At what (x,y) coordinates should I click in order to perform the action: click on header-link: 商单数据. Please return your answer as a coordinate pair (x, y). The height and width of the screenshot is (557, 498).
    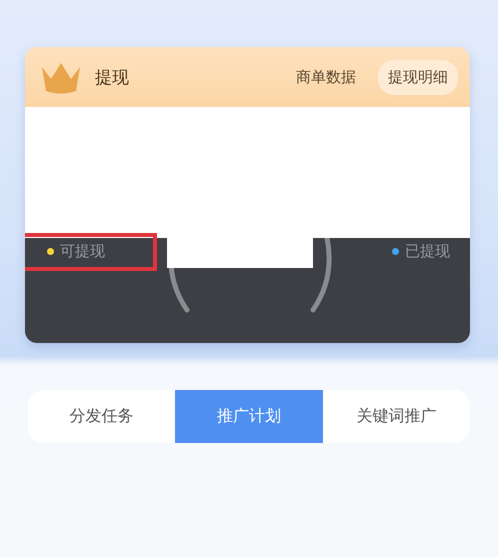
    Looking at the image, I should click on (326, 77).